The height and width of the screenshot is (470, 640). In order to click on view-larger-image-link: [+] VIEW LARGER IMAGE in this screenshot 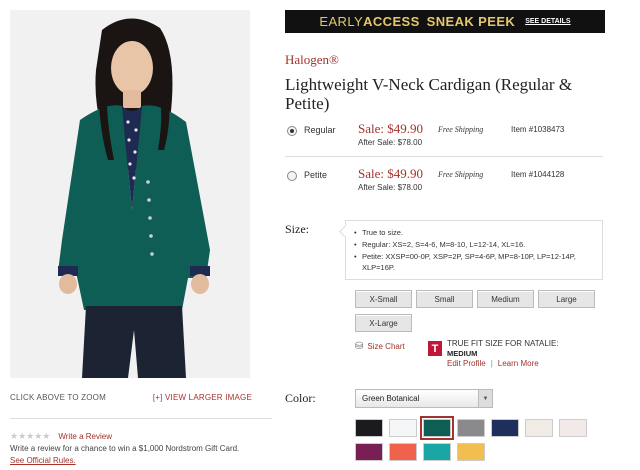, I will do `click(202, 397)`.